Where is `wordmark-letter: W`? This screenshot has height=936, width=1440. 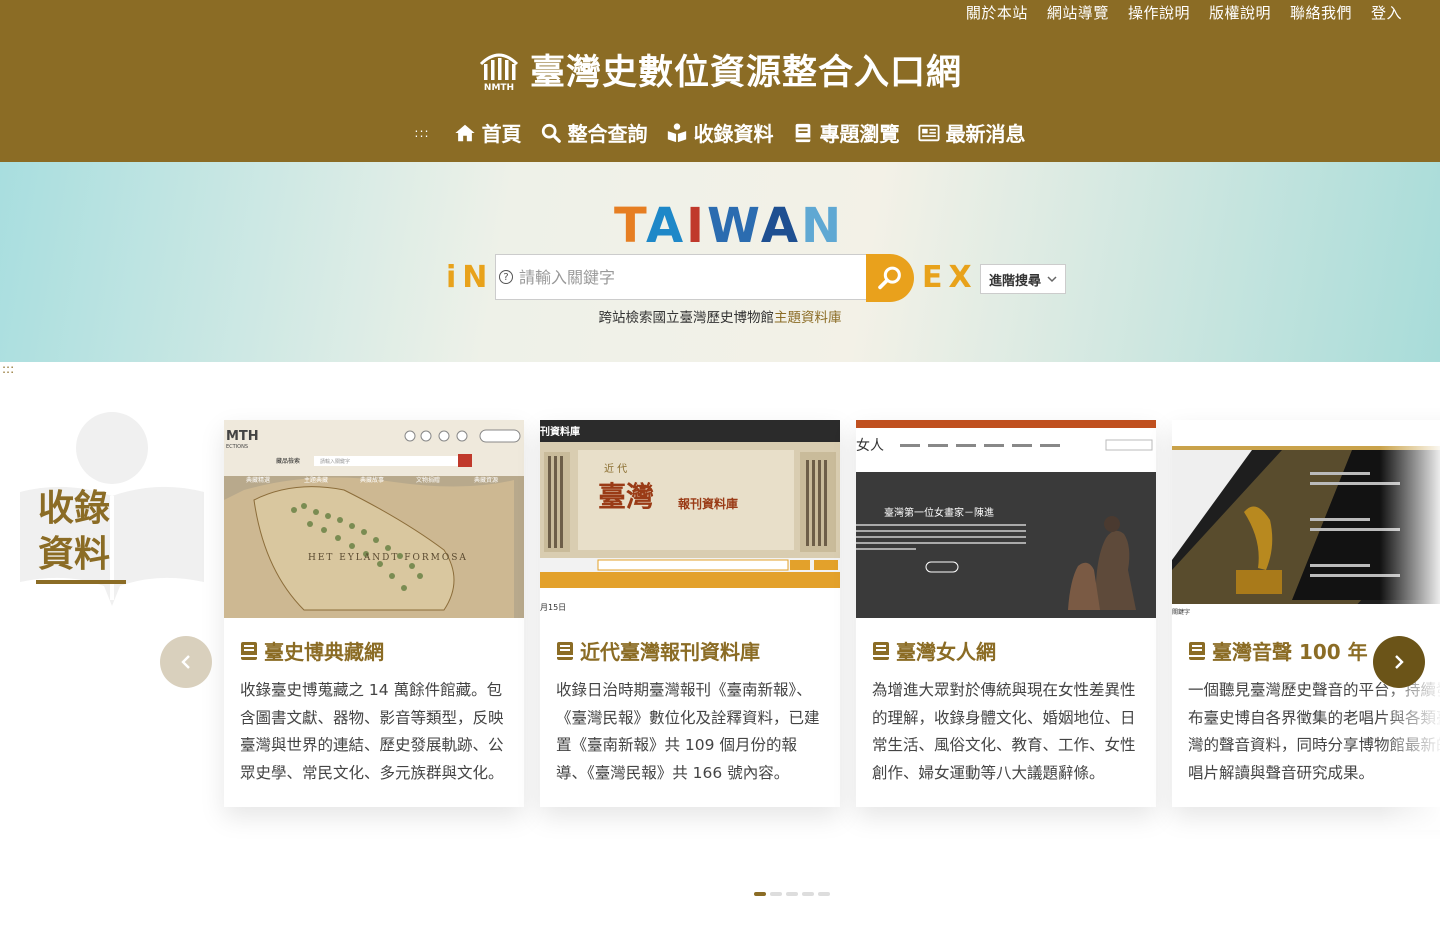
wordmark-letter: W is located at coordinates (734, 226).